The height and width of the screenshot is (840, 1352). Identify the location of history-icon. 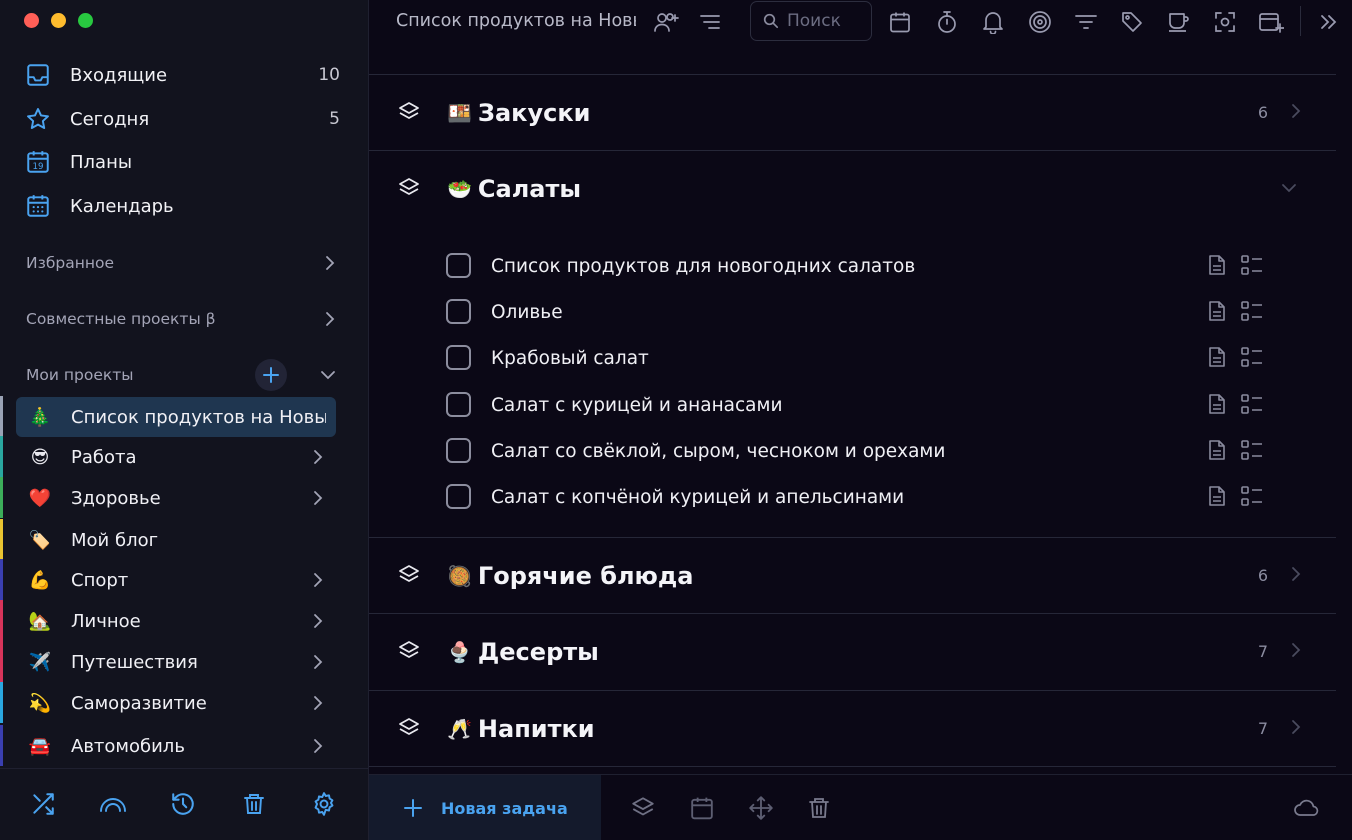
(183, 804).